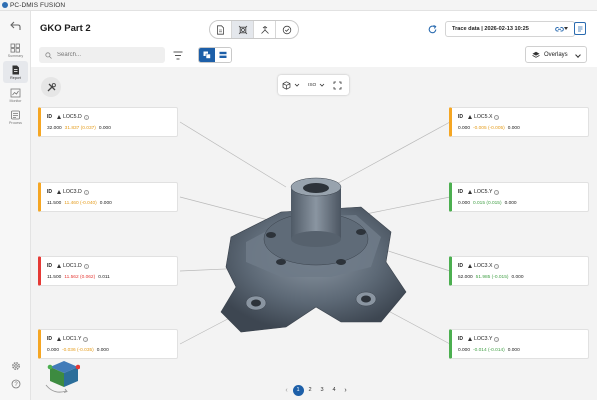 The height and width of the screenshot is (400, 597). Describe the element at coordinates (310, 390) in the screenshot. I see `page-button-2: 2` at that location.